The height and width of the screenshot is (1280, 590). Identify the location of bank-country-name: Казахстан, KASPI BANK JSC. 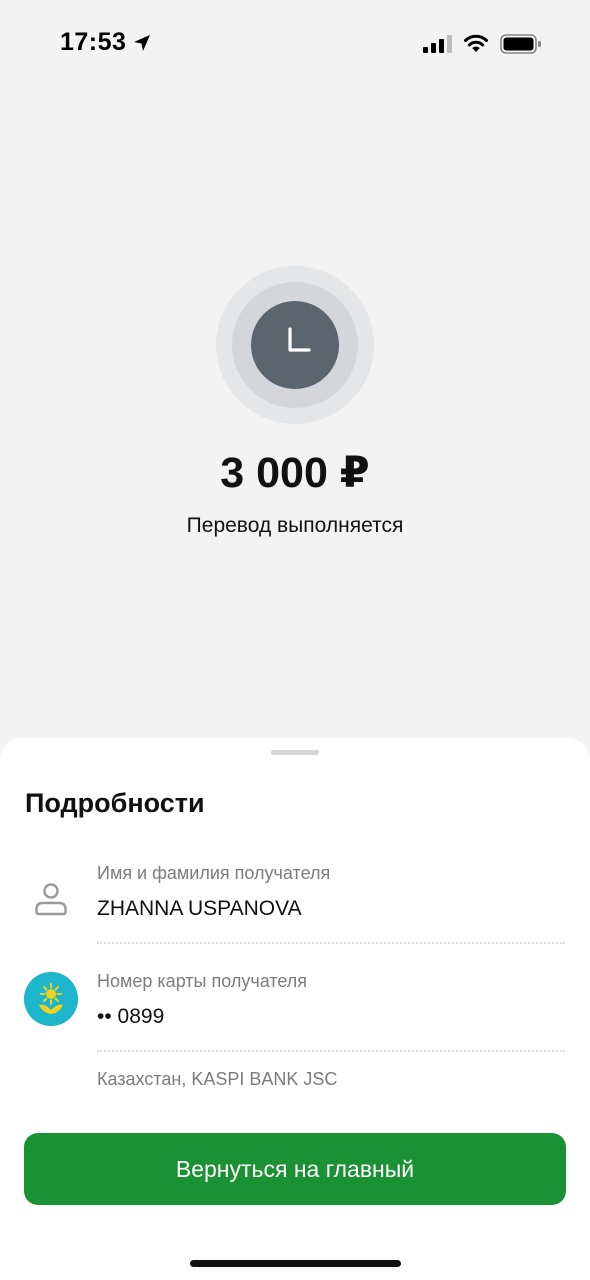
(217, 1079).